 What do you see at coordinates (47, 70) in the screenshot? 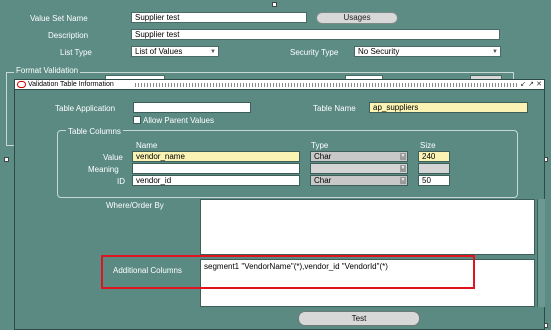
I see `format-validation-label: Format Validation` at bounding box center [47, 70].